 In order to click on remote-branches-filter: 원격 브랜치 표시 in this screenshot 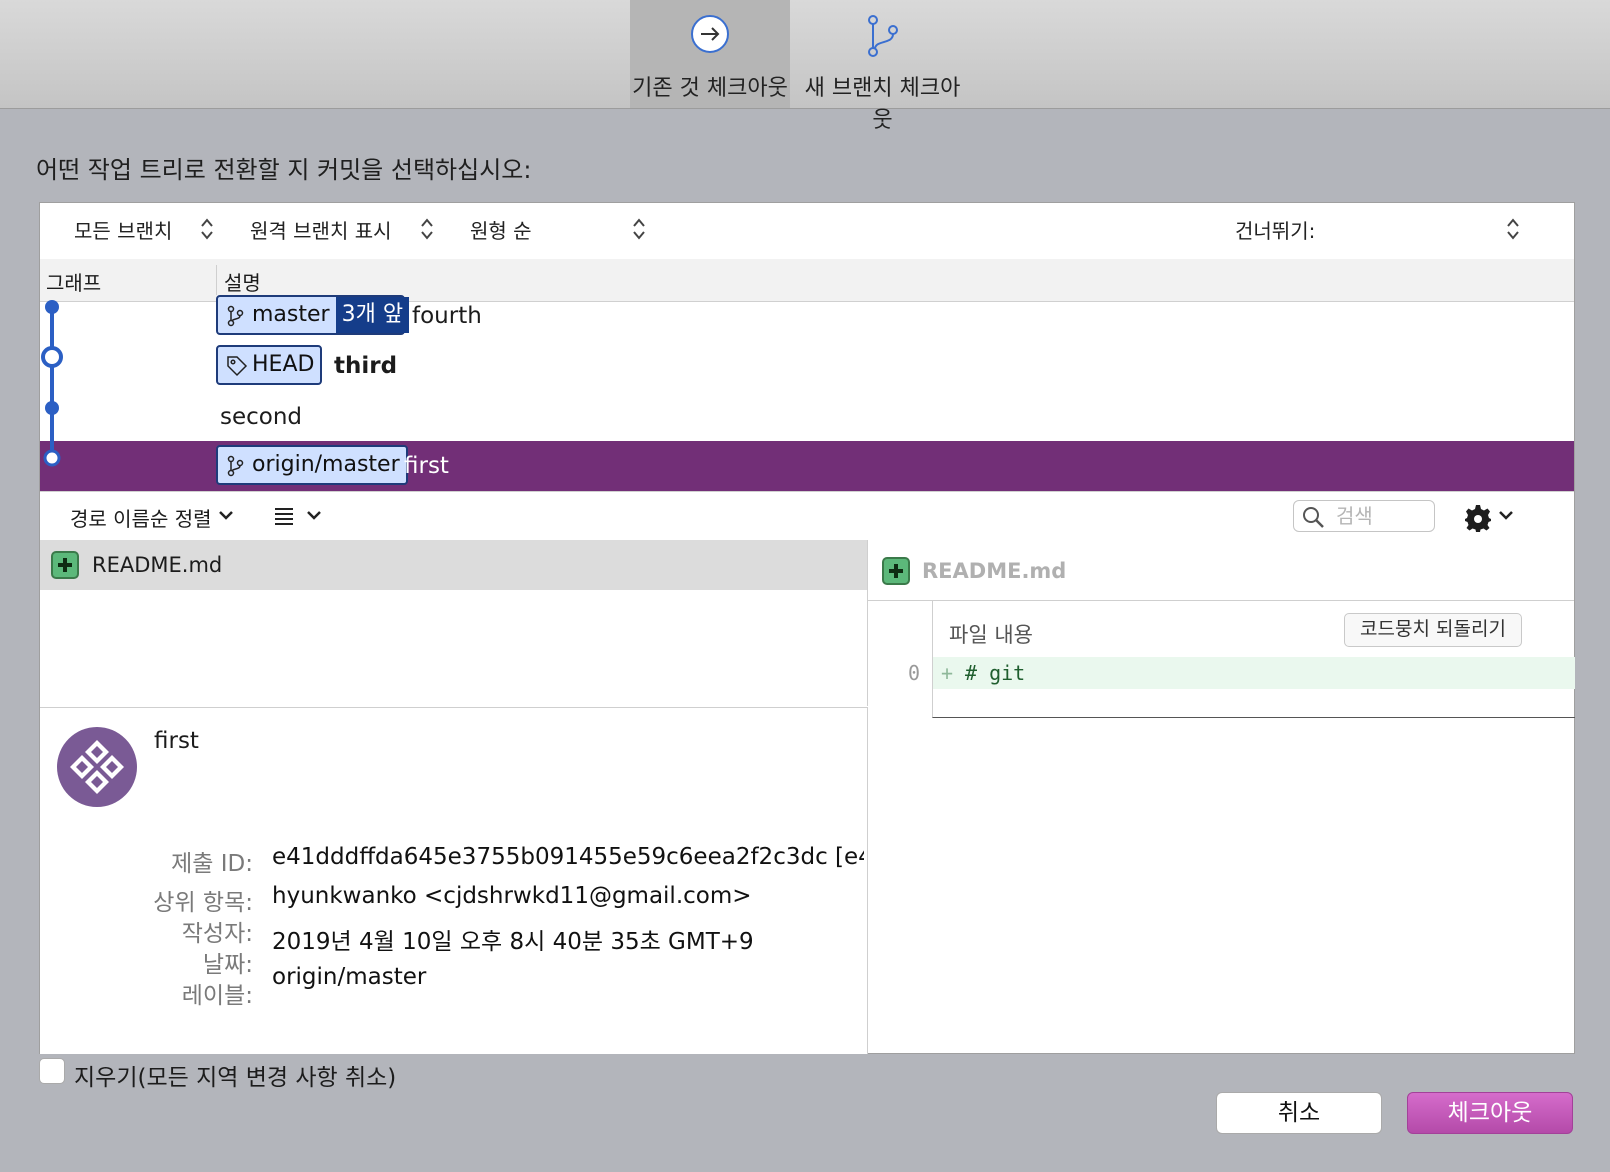, I will do `click(321, 229)`.